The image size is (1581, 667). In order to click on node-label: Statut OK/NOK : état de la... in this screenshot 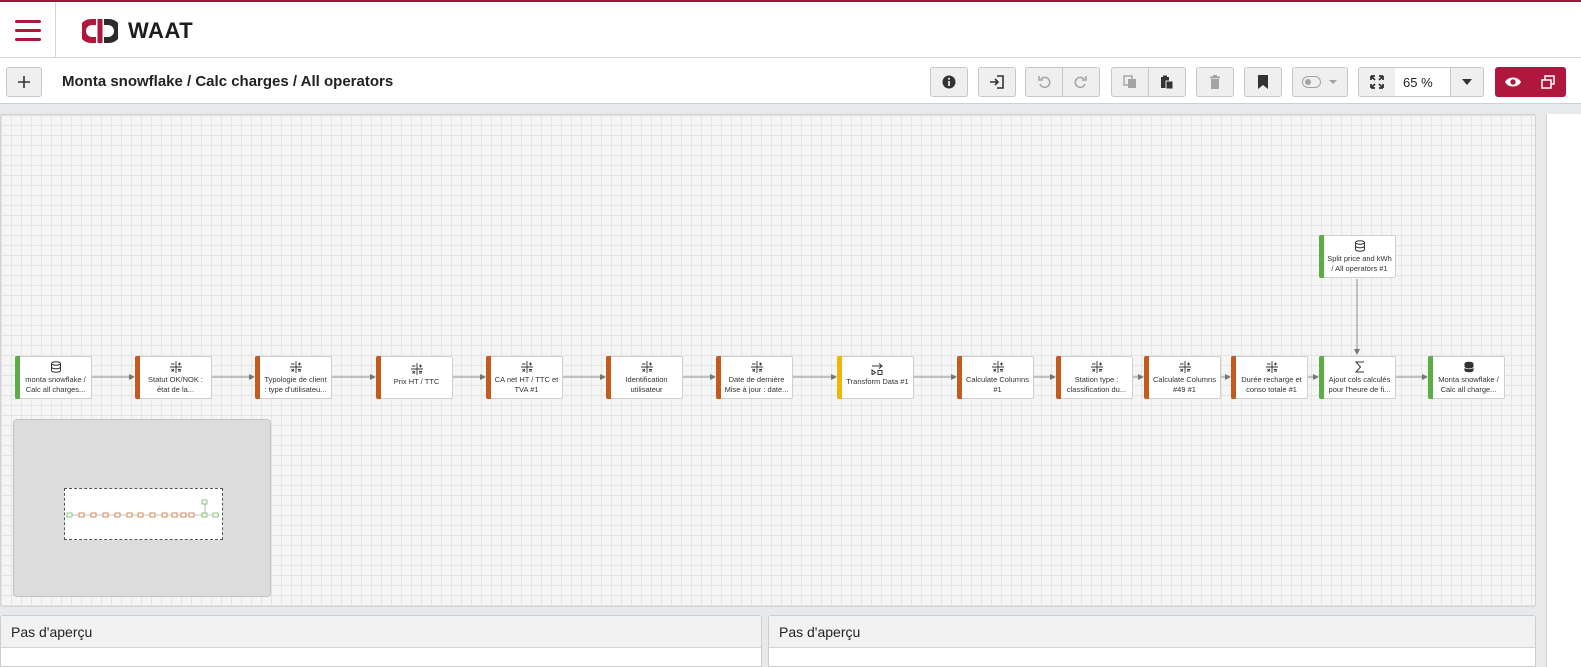, I will do `click(175, 384)`.